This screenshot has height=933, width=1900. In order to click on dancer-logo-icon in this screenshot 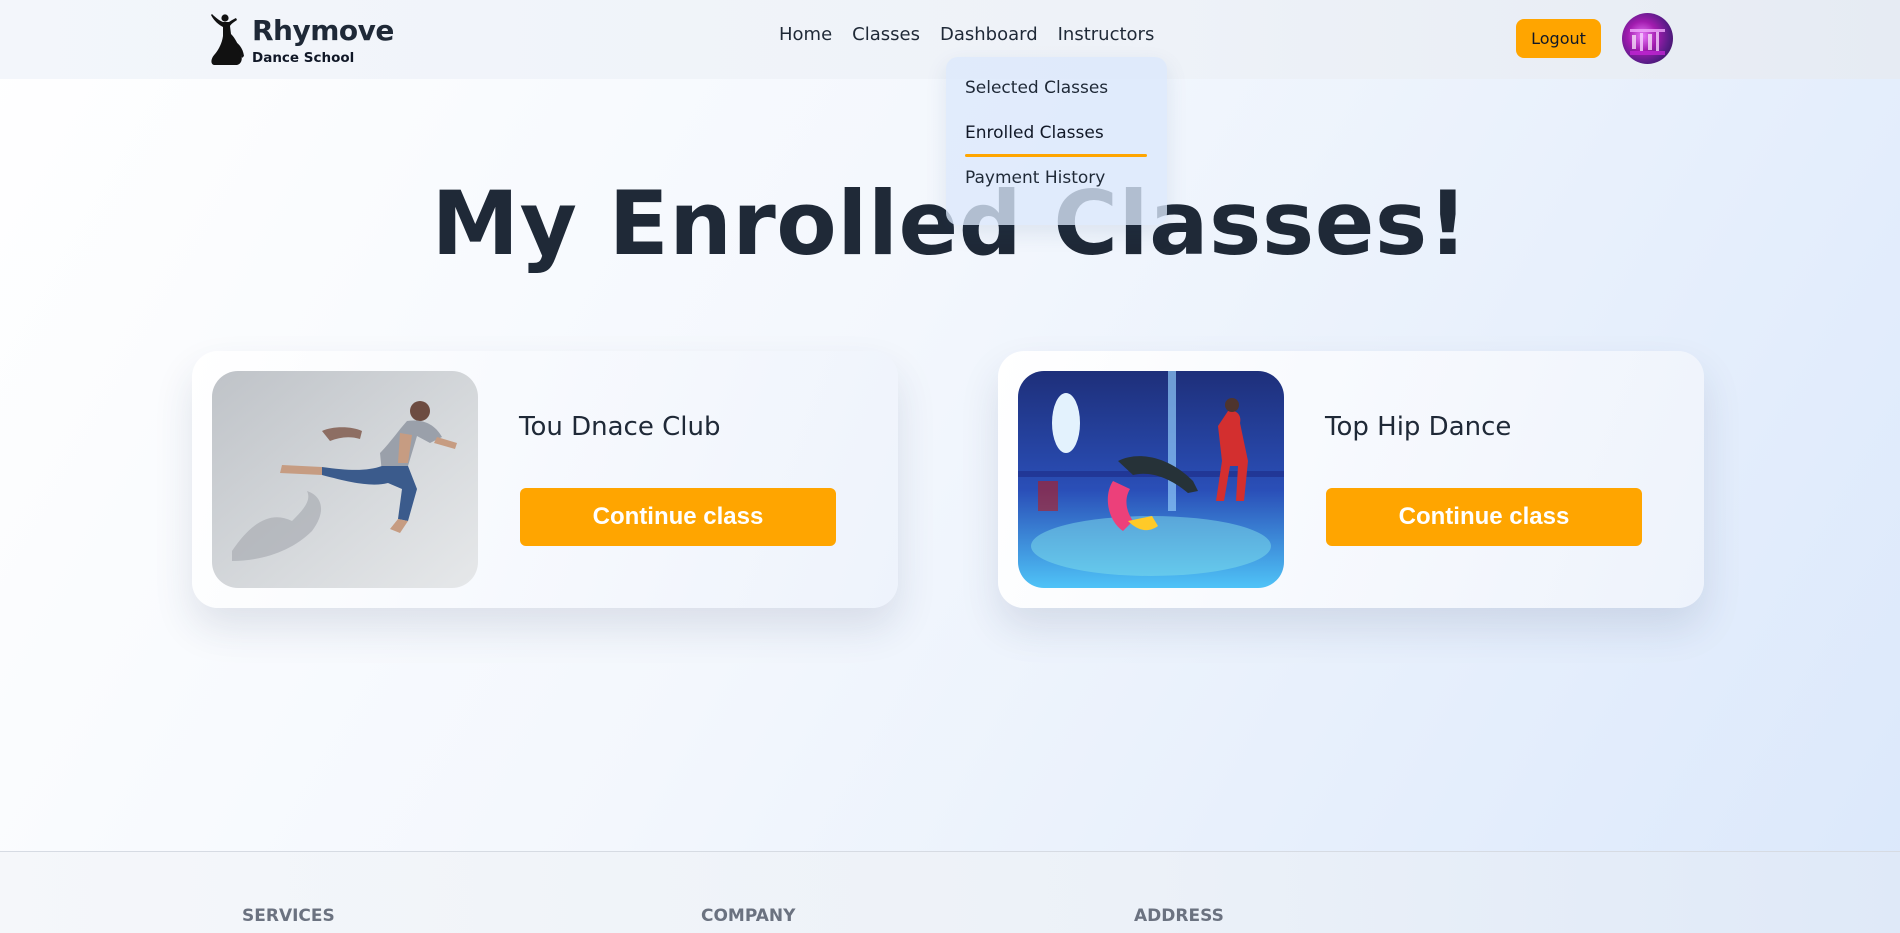, I will do `click(227, 39)`.